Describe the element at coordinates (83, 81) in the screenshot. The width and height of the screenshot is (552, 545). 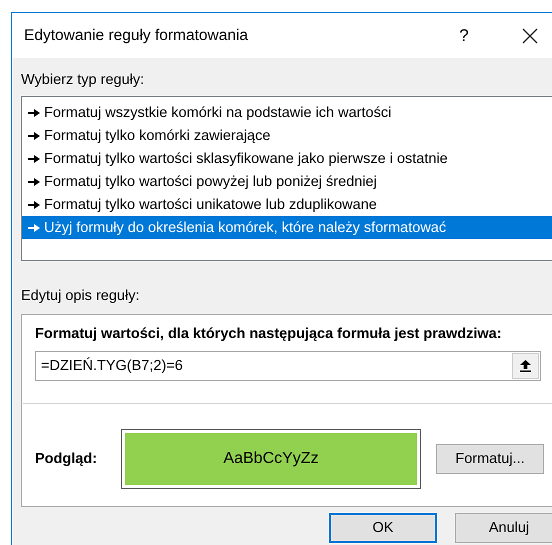
I see `section-label: Wybierz typ reguły:` at that location.